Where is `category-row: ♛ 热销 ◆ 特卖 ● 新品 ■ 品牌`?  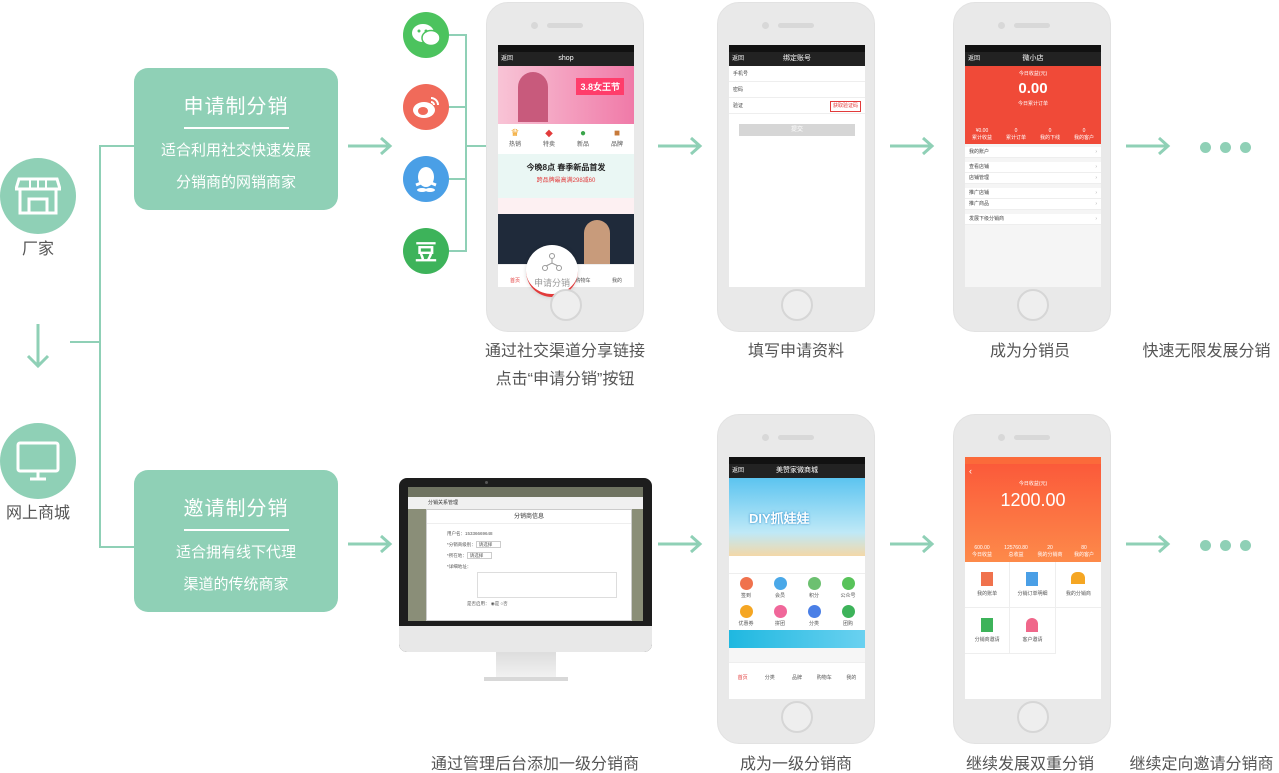
category-row: ♛ 热销 ◆ 特卖 ● 新品 ■ 品牌 is located at coordinates (566, 139).